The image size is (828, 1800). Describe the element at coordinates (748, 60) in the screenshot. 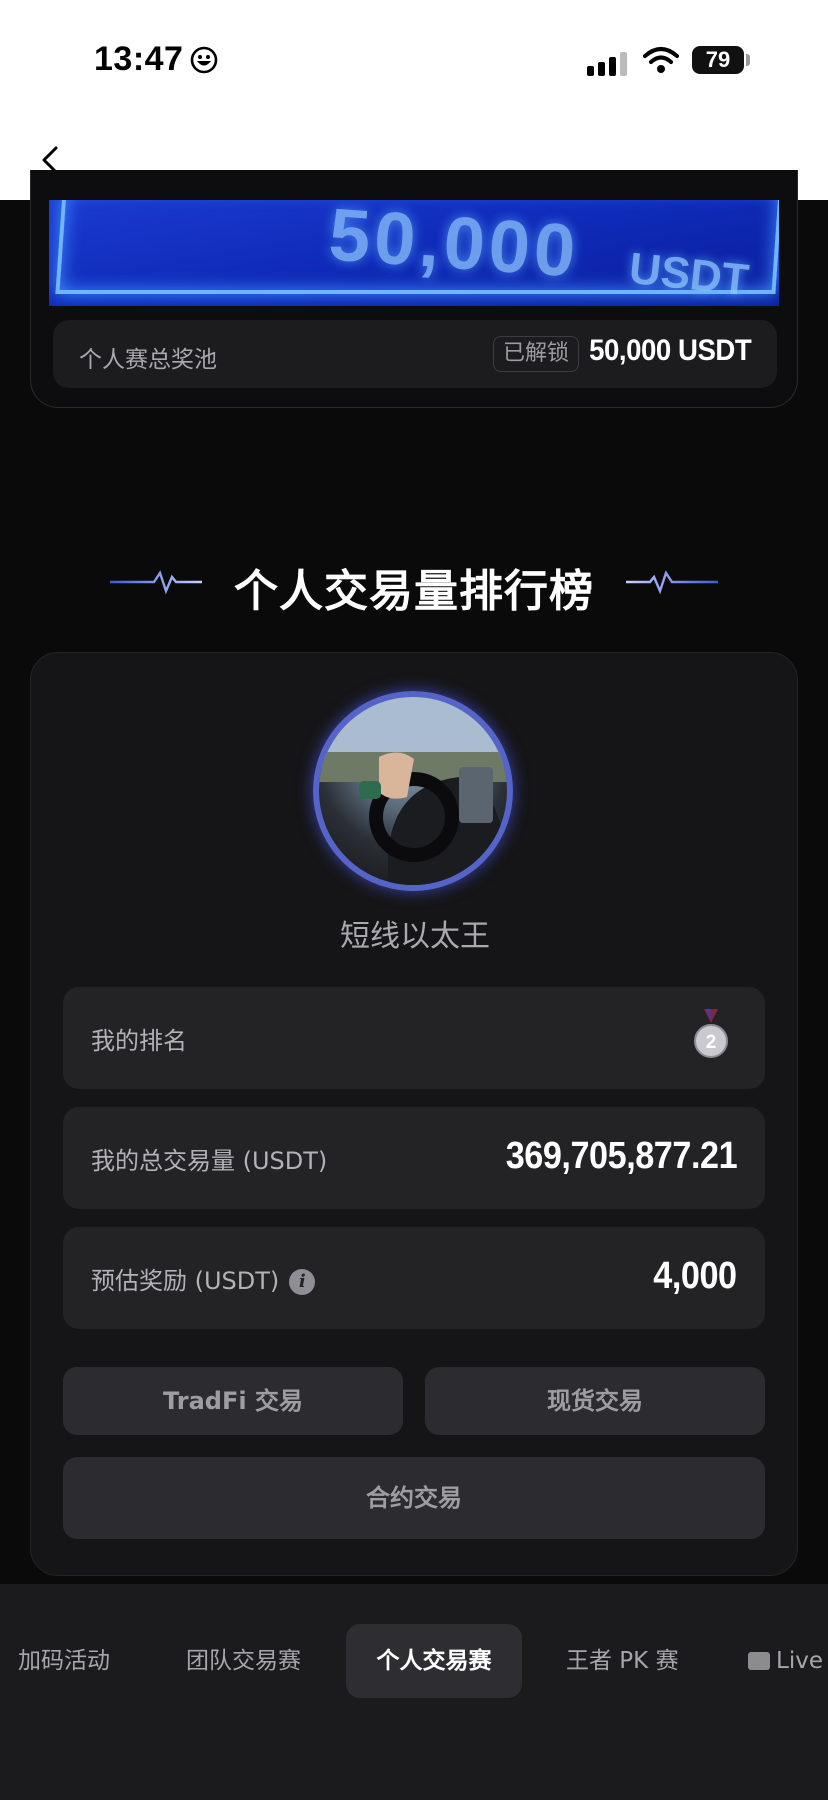

I see `battery-nub` at that location.